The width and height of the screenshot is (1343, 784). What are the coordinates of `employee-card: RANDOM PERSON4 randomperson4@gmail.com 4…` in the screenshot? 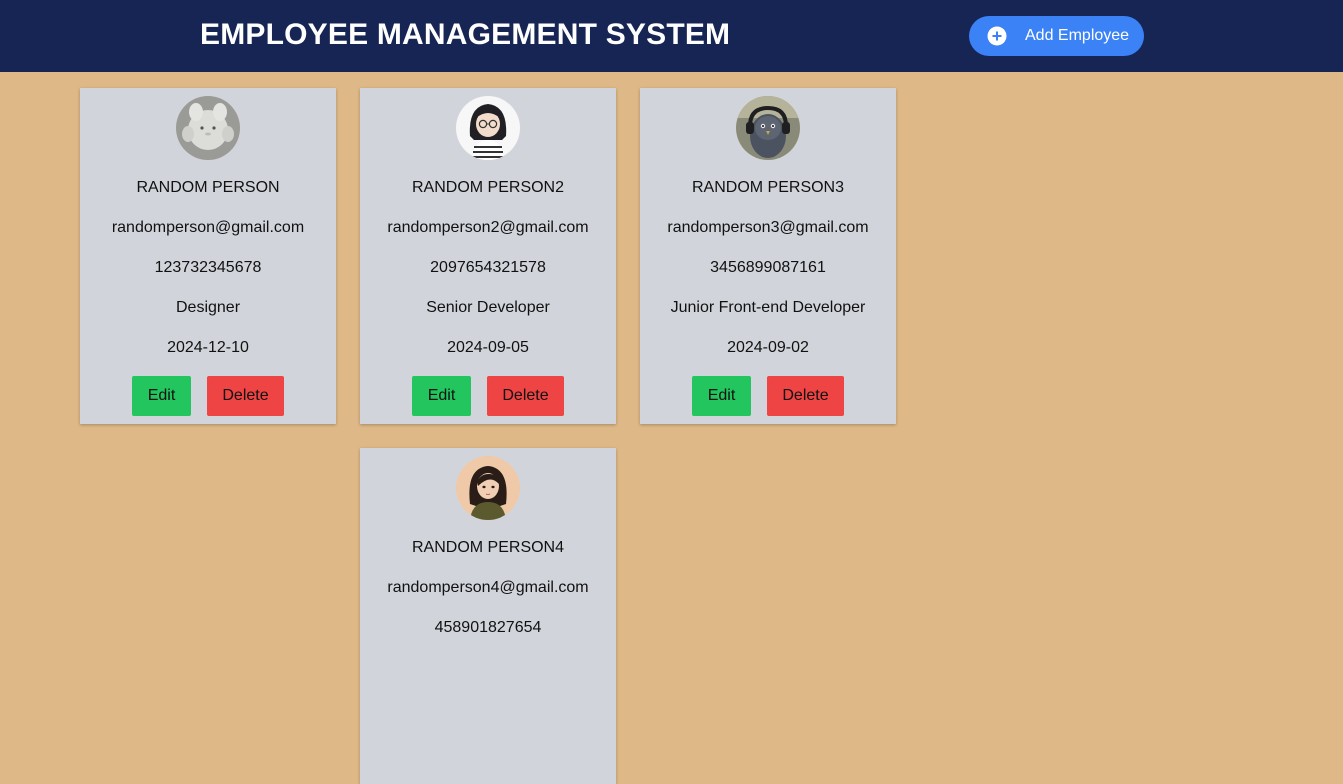 It's located at (488, 616).